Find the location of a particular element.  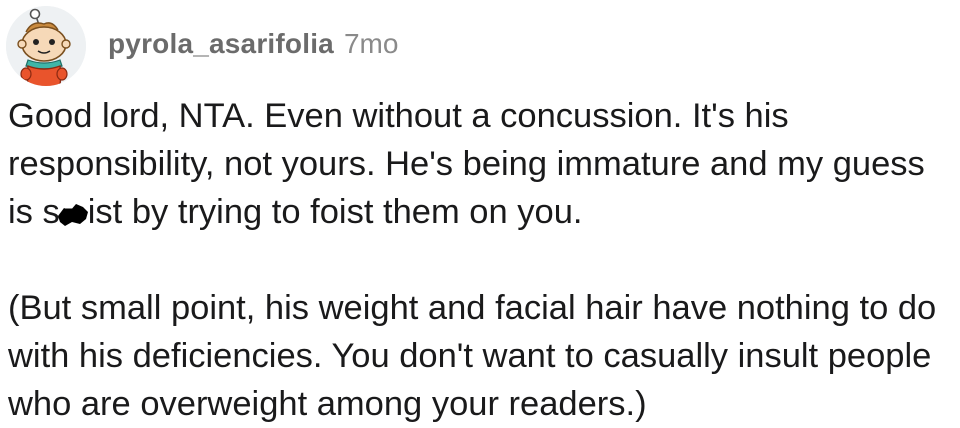

redaction-scribble-icon is located at coordinates (72, 215).